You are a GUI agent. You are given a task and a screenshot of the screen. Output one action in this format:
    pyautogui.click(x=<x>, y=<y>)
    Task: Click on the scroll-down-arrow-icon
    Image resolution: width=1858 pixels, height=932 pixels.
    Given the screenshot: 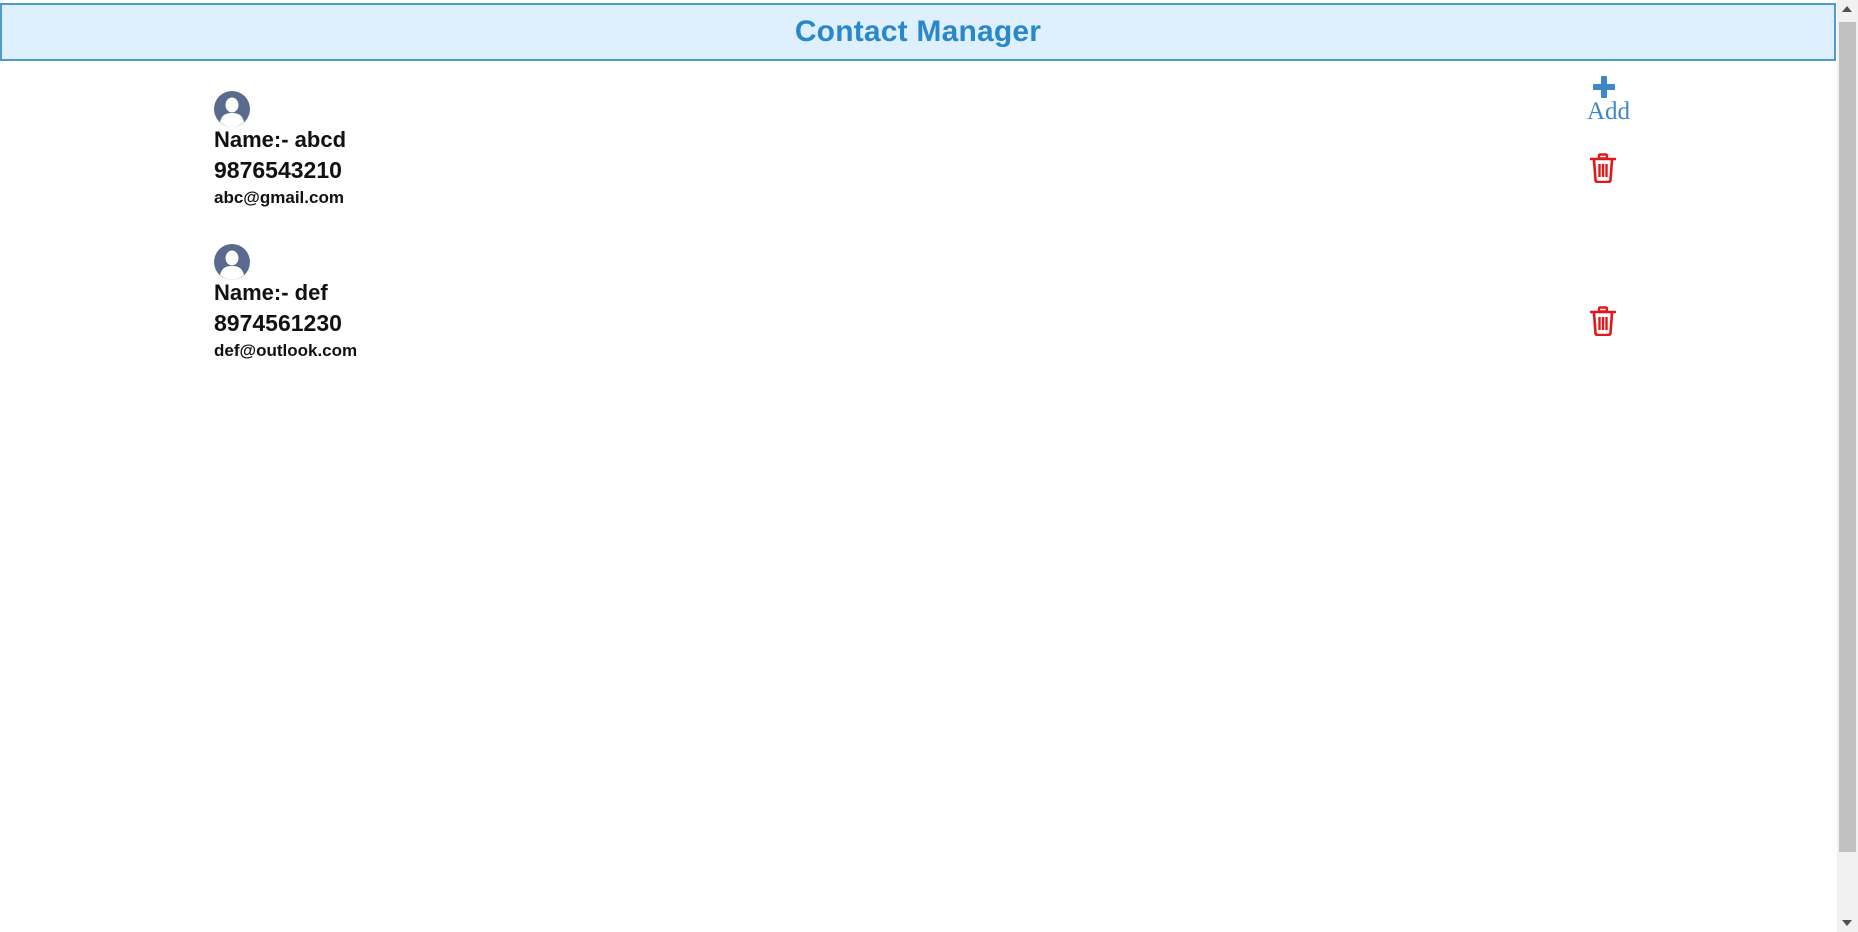 What is the action you would take?
    pyautogui.click(x=1847, y=923)
    